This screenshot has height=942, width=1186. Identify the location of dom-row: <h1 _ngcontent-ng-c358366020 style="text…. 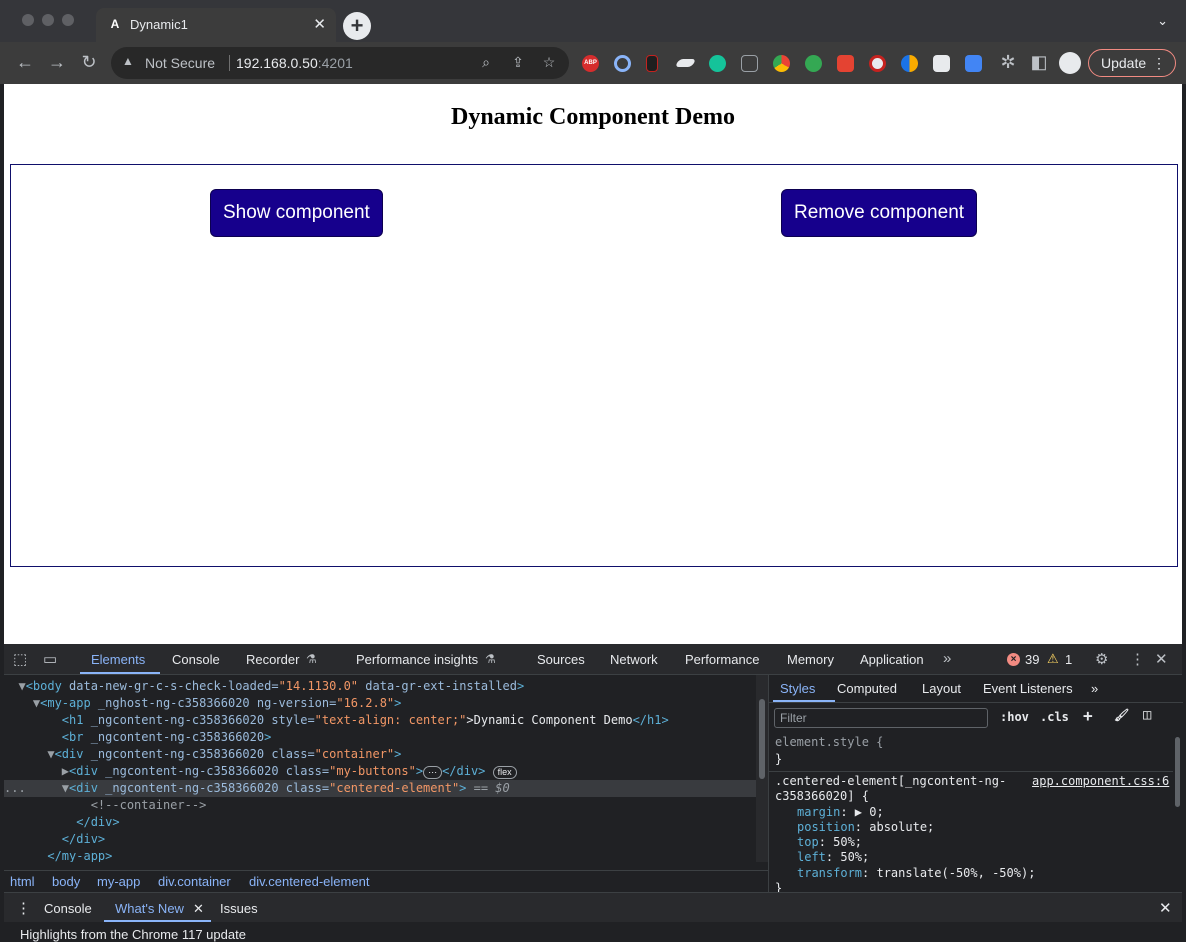
(380, 720).